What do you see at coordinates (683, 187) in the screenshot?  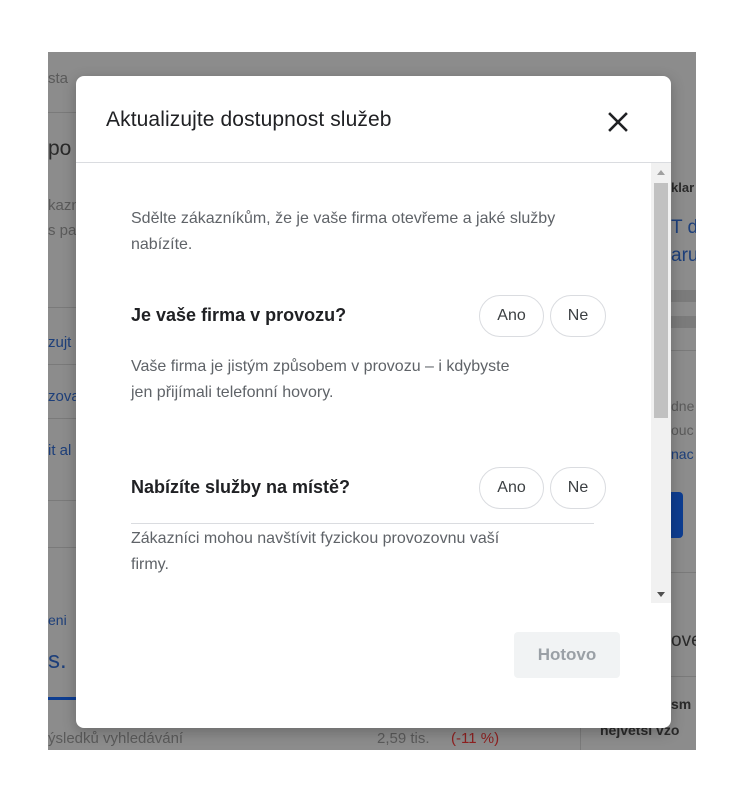 I see `bg-fragment: klar` at bounding box center [683, 187].